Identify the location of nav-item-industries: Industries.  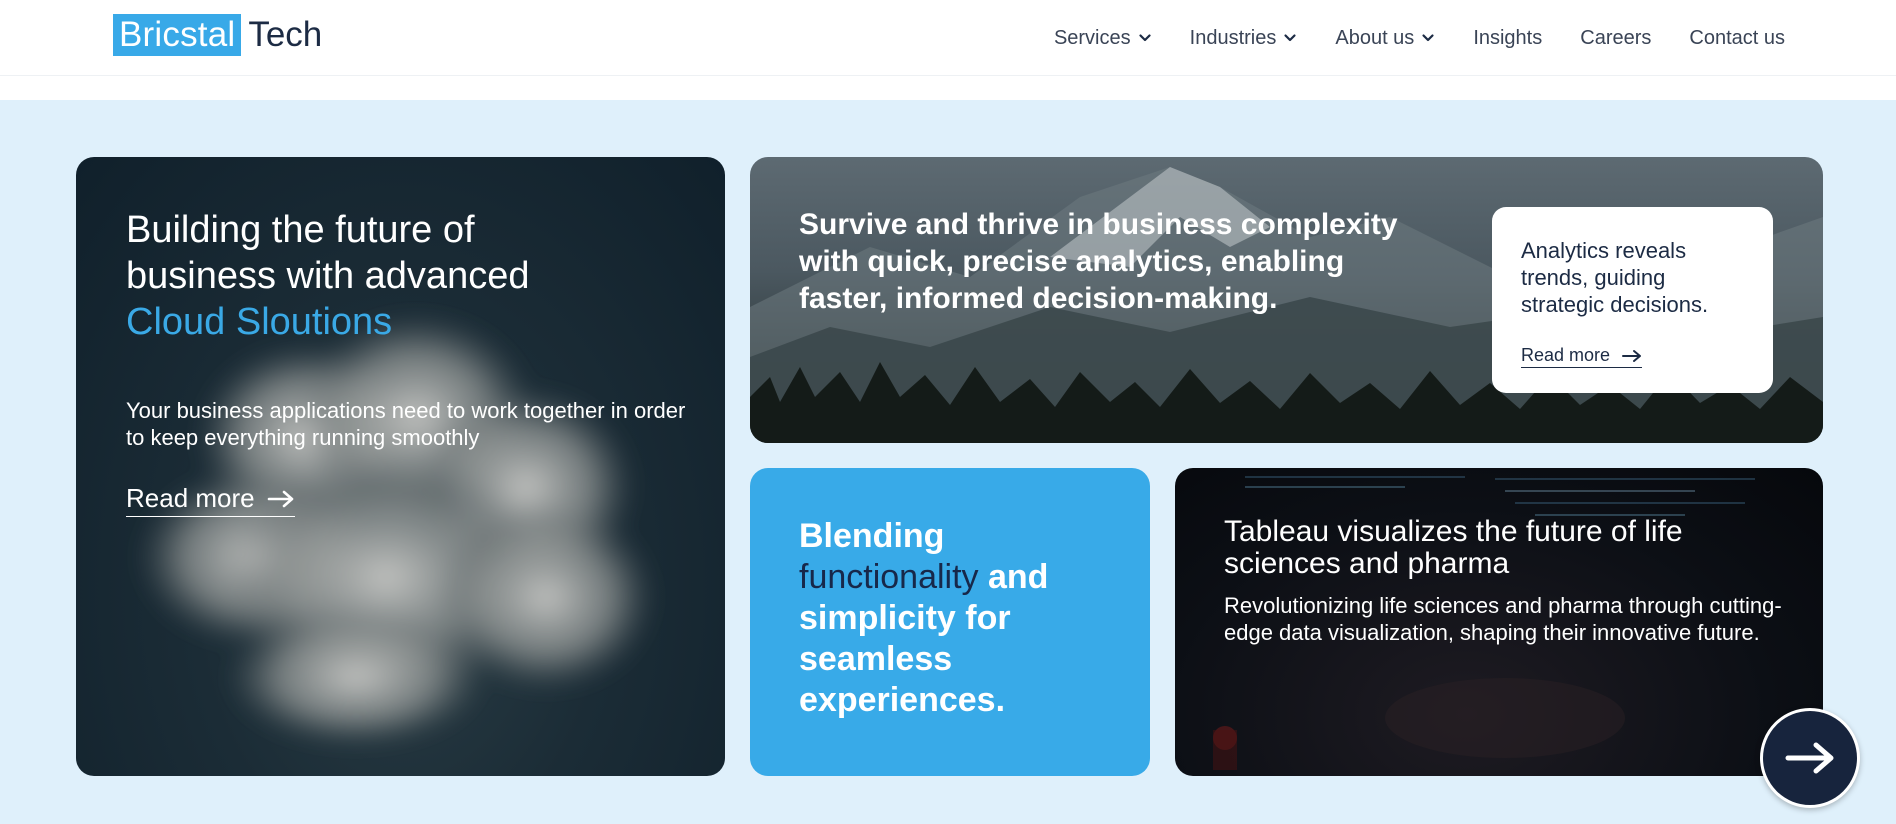
(1244, 38).